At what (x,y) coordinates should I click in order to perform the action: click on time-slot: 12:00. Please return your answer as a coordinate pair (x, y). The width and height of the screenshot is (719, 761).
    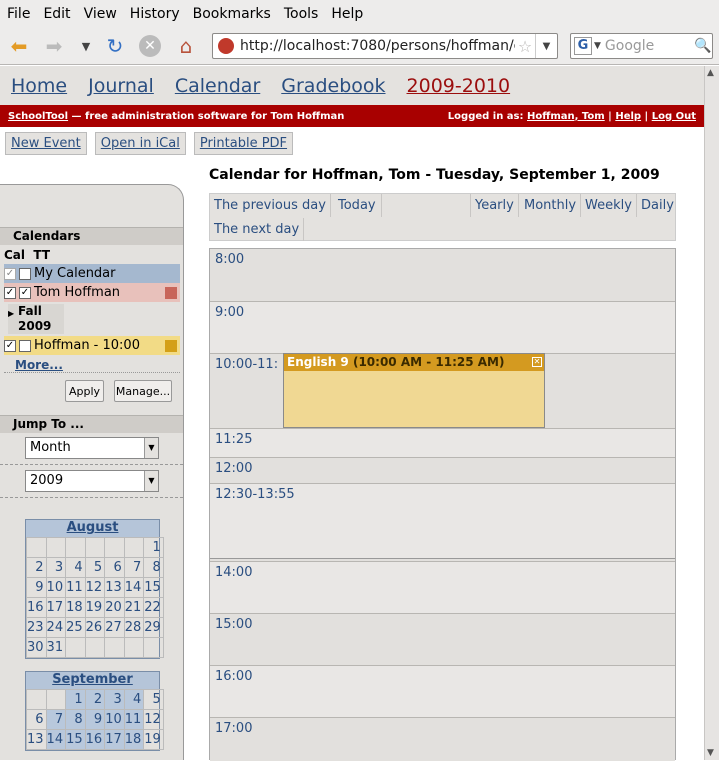
    Looking at the image, I should click on (442, 470).